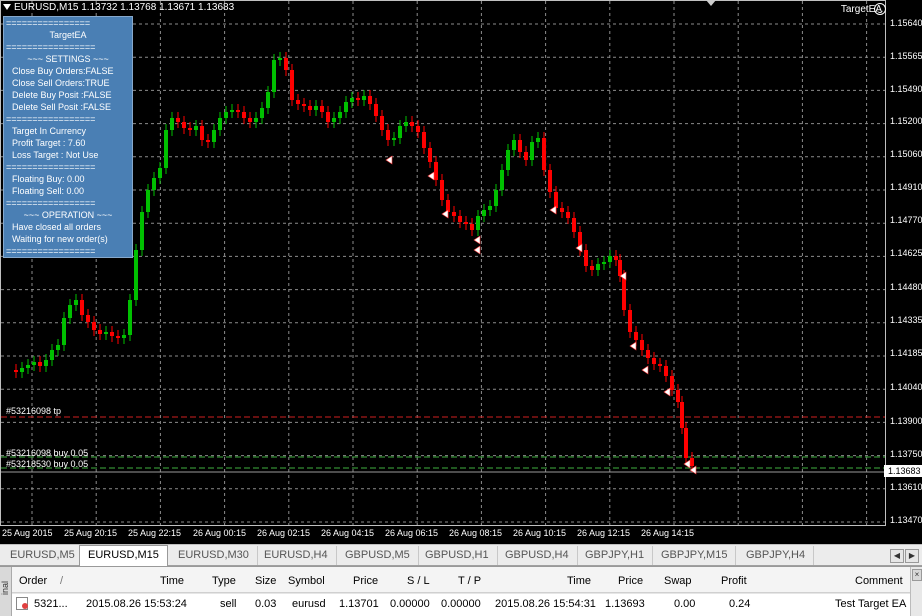 This screenshot has height=616, width=922. What do you see at coordinates (917, 575) in the screenshot?
I see `close-icon: ×` at bounding box center [917, 575].